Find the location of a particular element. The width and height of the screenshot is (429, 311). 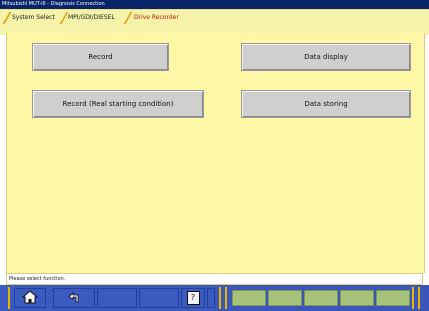

home-icon is located at coordinates (30, 298).